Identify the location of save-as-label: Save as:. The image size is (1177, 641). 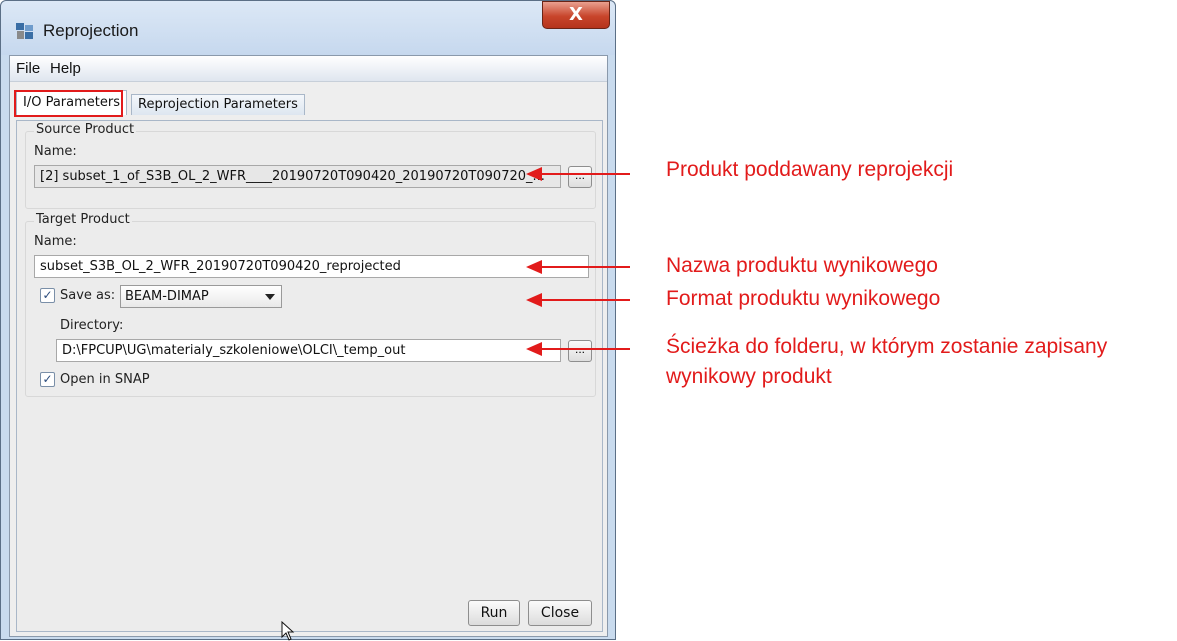
(88, 295).